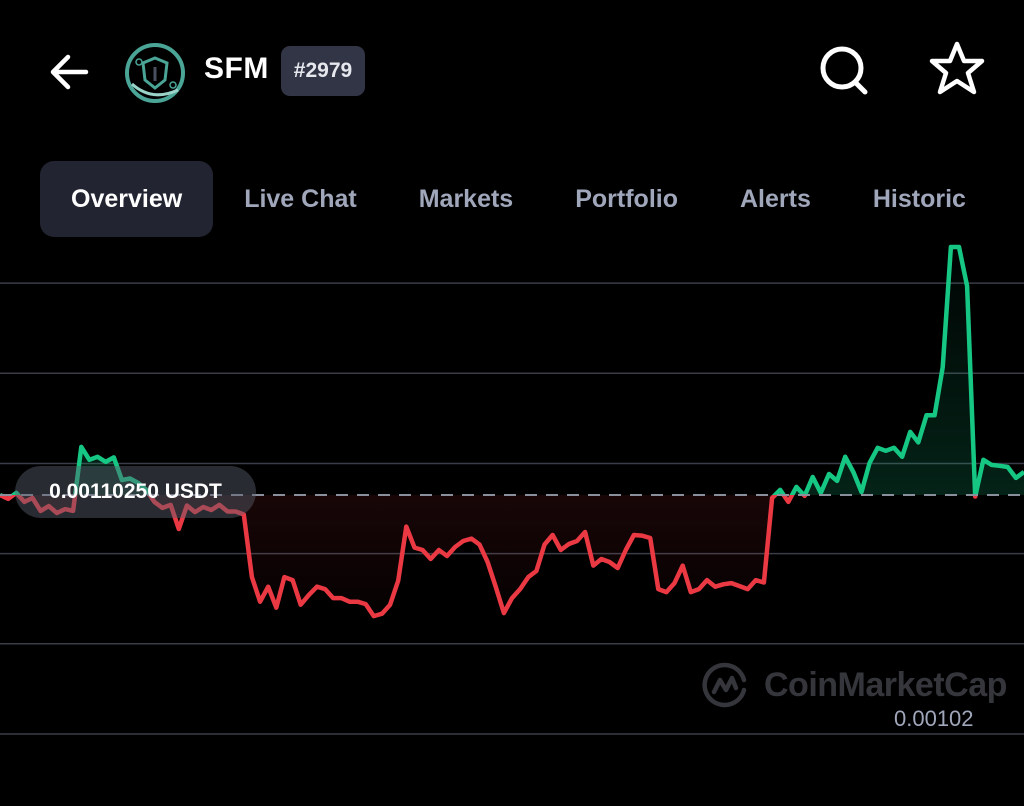  What do you see at coordinates (934, 718) in the screenshot?
I see `min-price-label: 0.00102` at bounding box center [934, 718].